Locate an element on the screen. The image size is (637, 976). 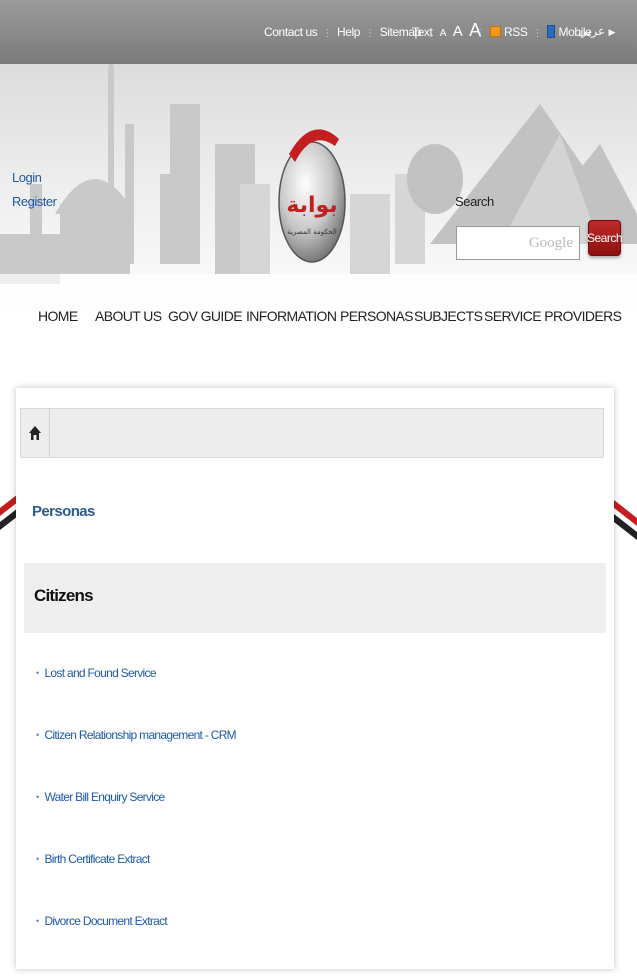
mobile-icon is located at coordinates (551, 31).